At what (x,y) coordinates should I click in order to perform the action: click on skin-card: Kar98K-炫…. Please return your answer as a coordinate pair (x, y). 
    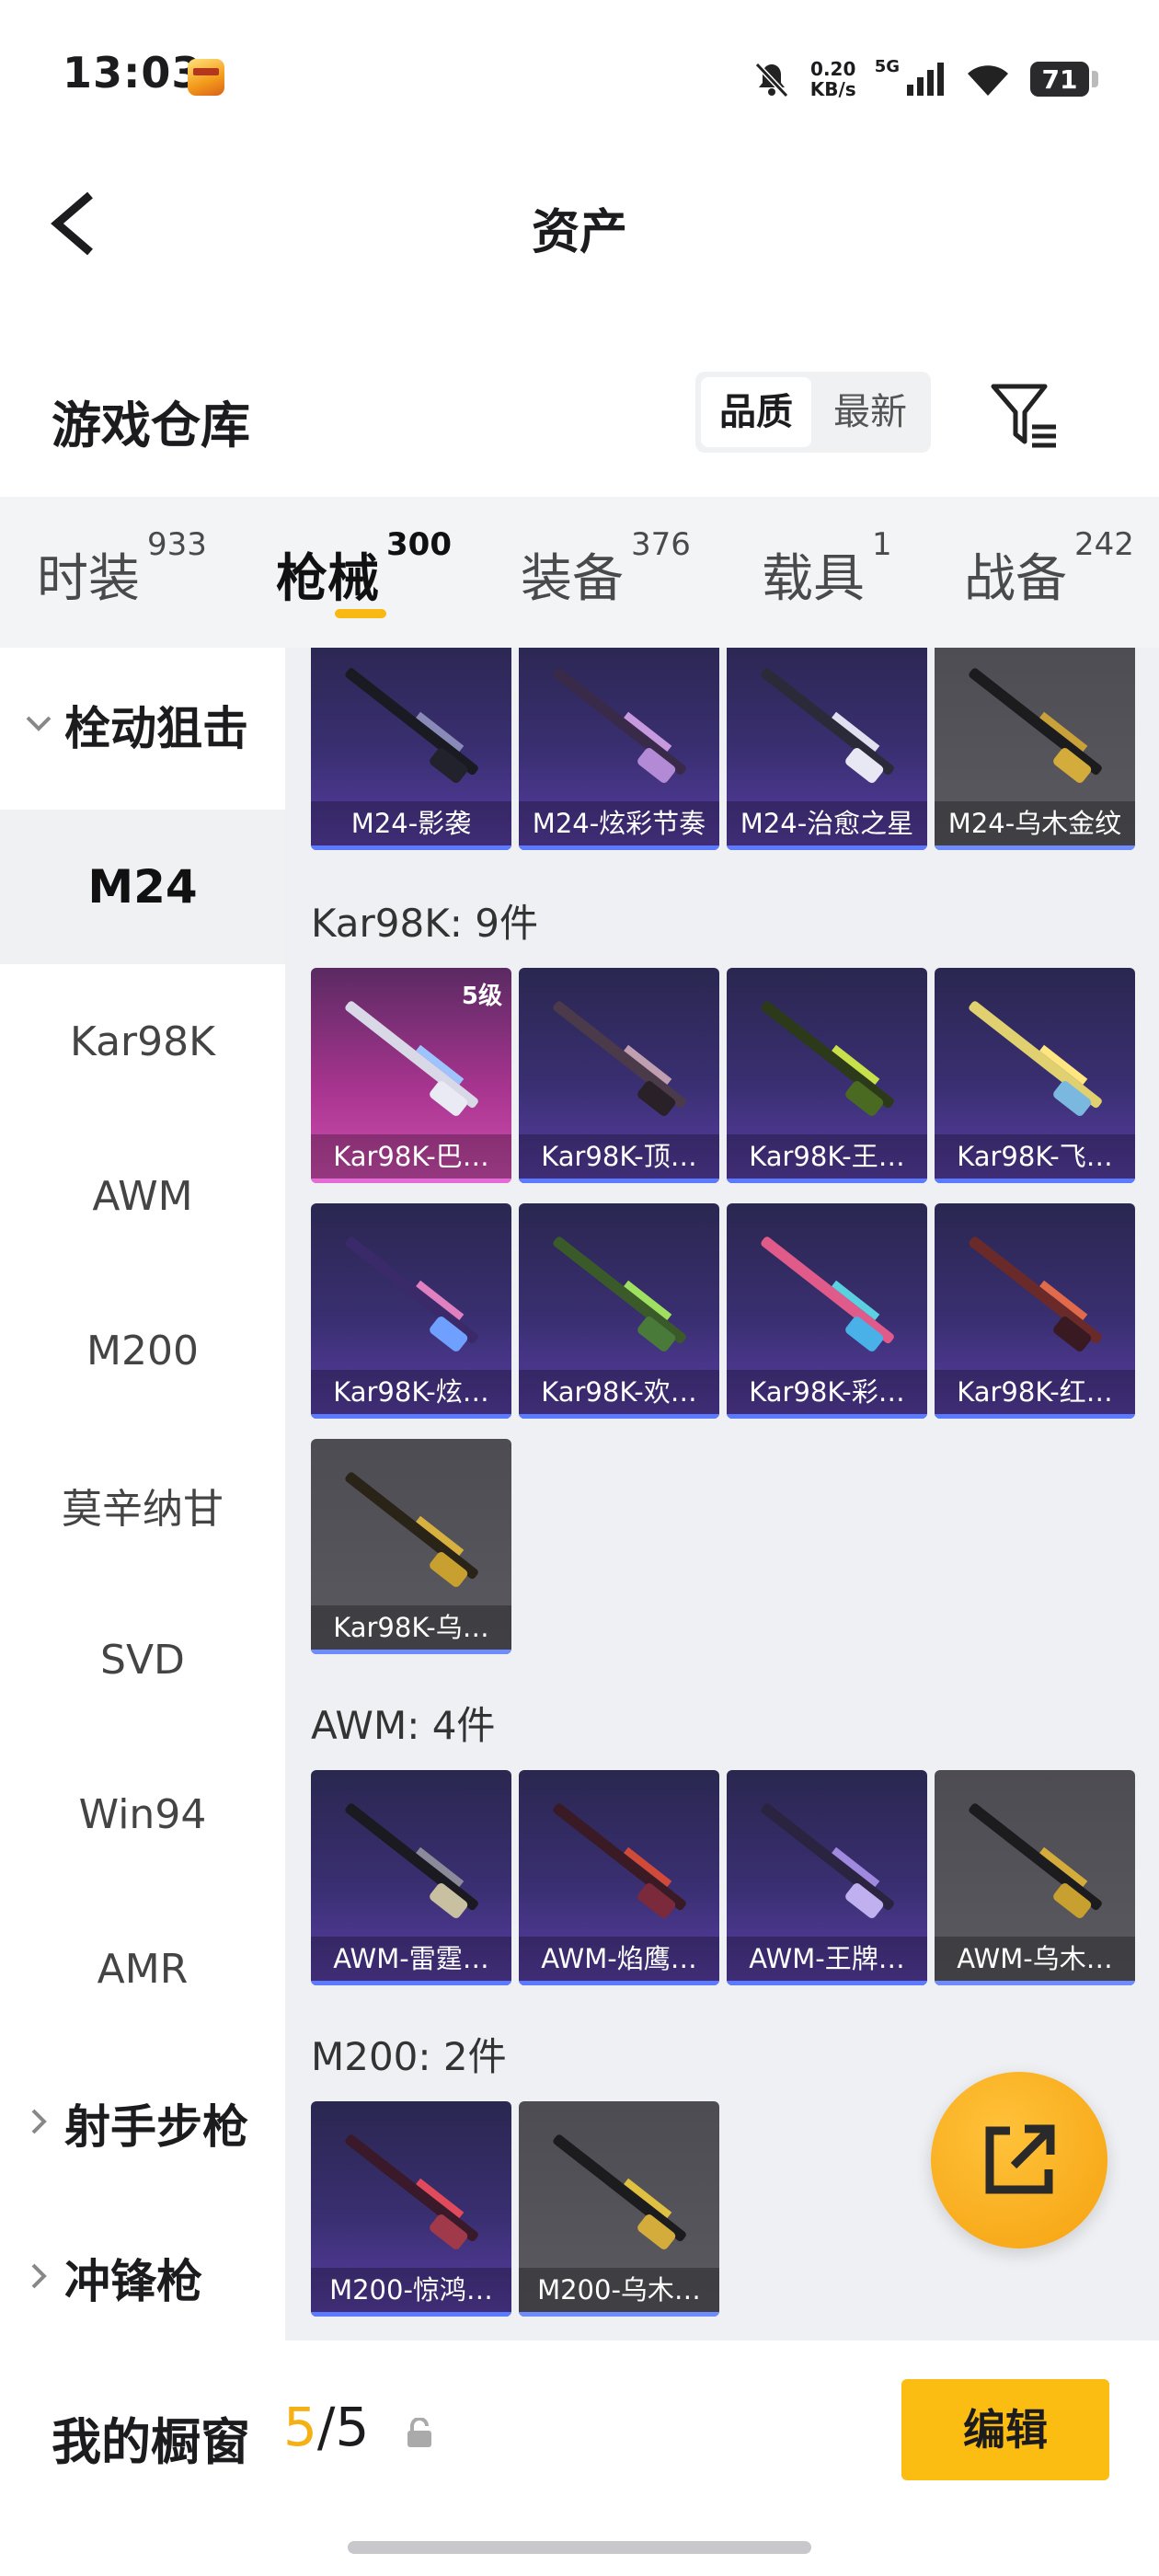
    Looking at the image, I should click on (411, 1311).